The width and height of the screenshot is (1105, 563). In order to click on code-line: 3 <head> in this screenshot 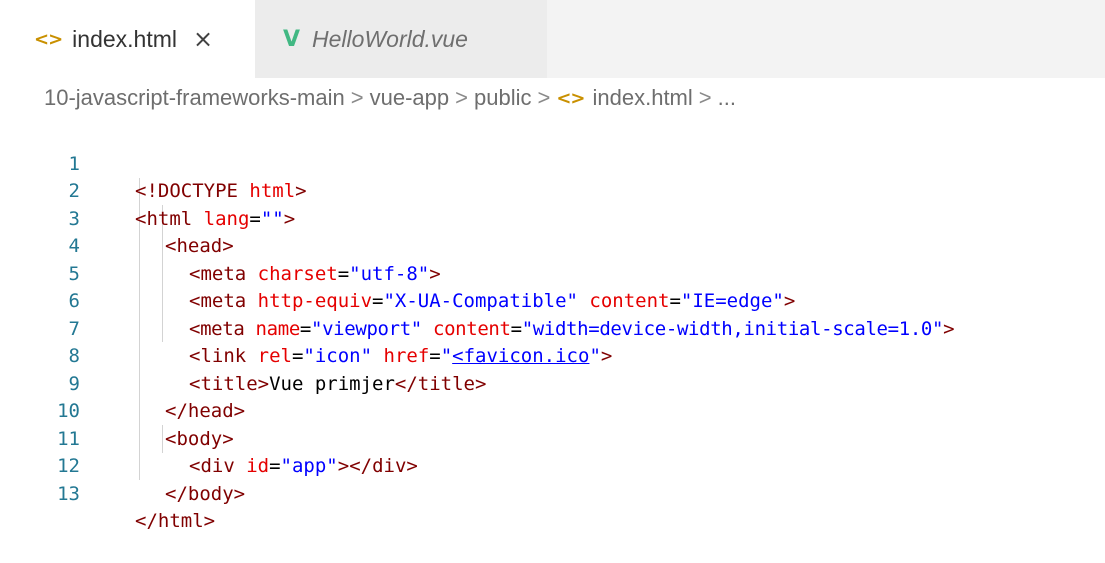, I will do `click(552, 218)`.